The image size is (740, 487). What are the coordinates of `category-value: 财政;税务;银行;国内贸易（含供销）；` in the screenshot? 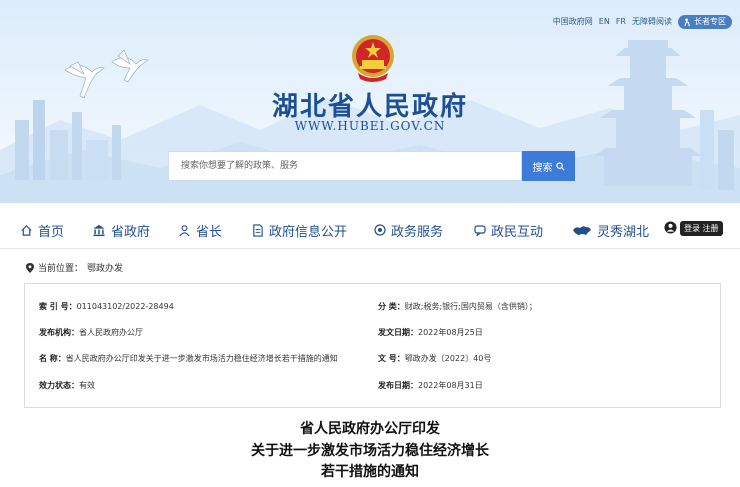 It's located at (470, 306).